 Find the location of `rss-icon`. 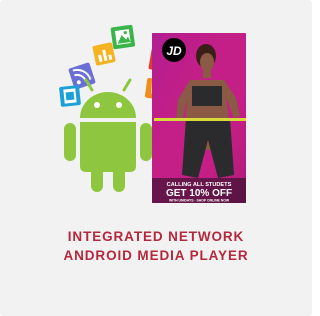

rss-icon is located at coordinates (82, 76).